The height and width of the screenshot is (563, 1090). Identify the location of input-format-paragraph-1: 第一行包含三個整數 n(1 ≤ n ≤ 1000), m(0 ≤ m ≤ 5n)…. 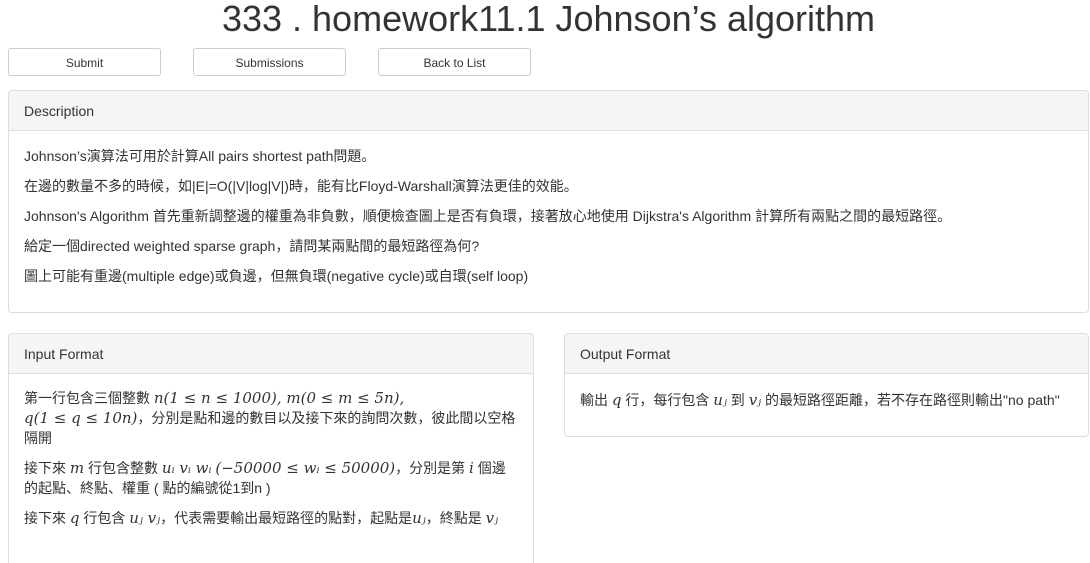
(271, 418).